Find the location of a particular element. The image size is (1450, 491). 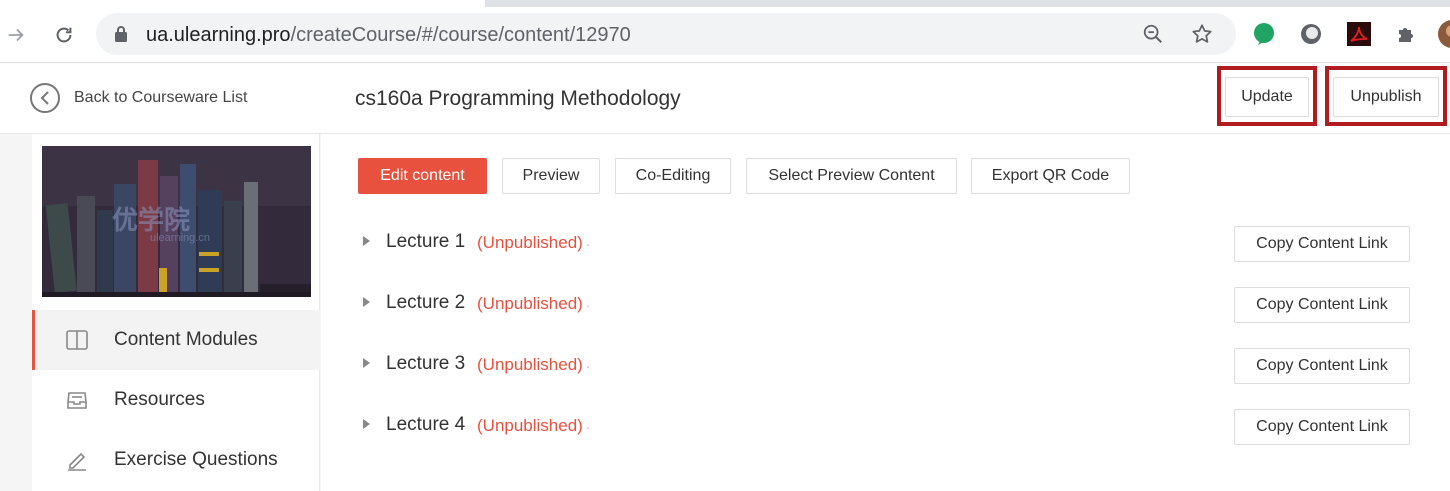

browser-tab-strip is located at coordinates (725, 3).